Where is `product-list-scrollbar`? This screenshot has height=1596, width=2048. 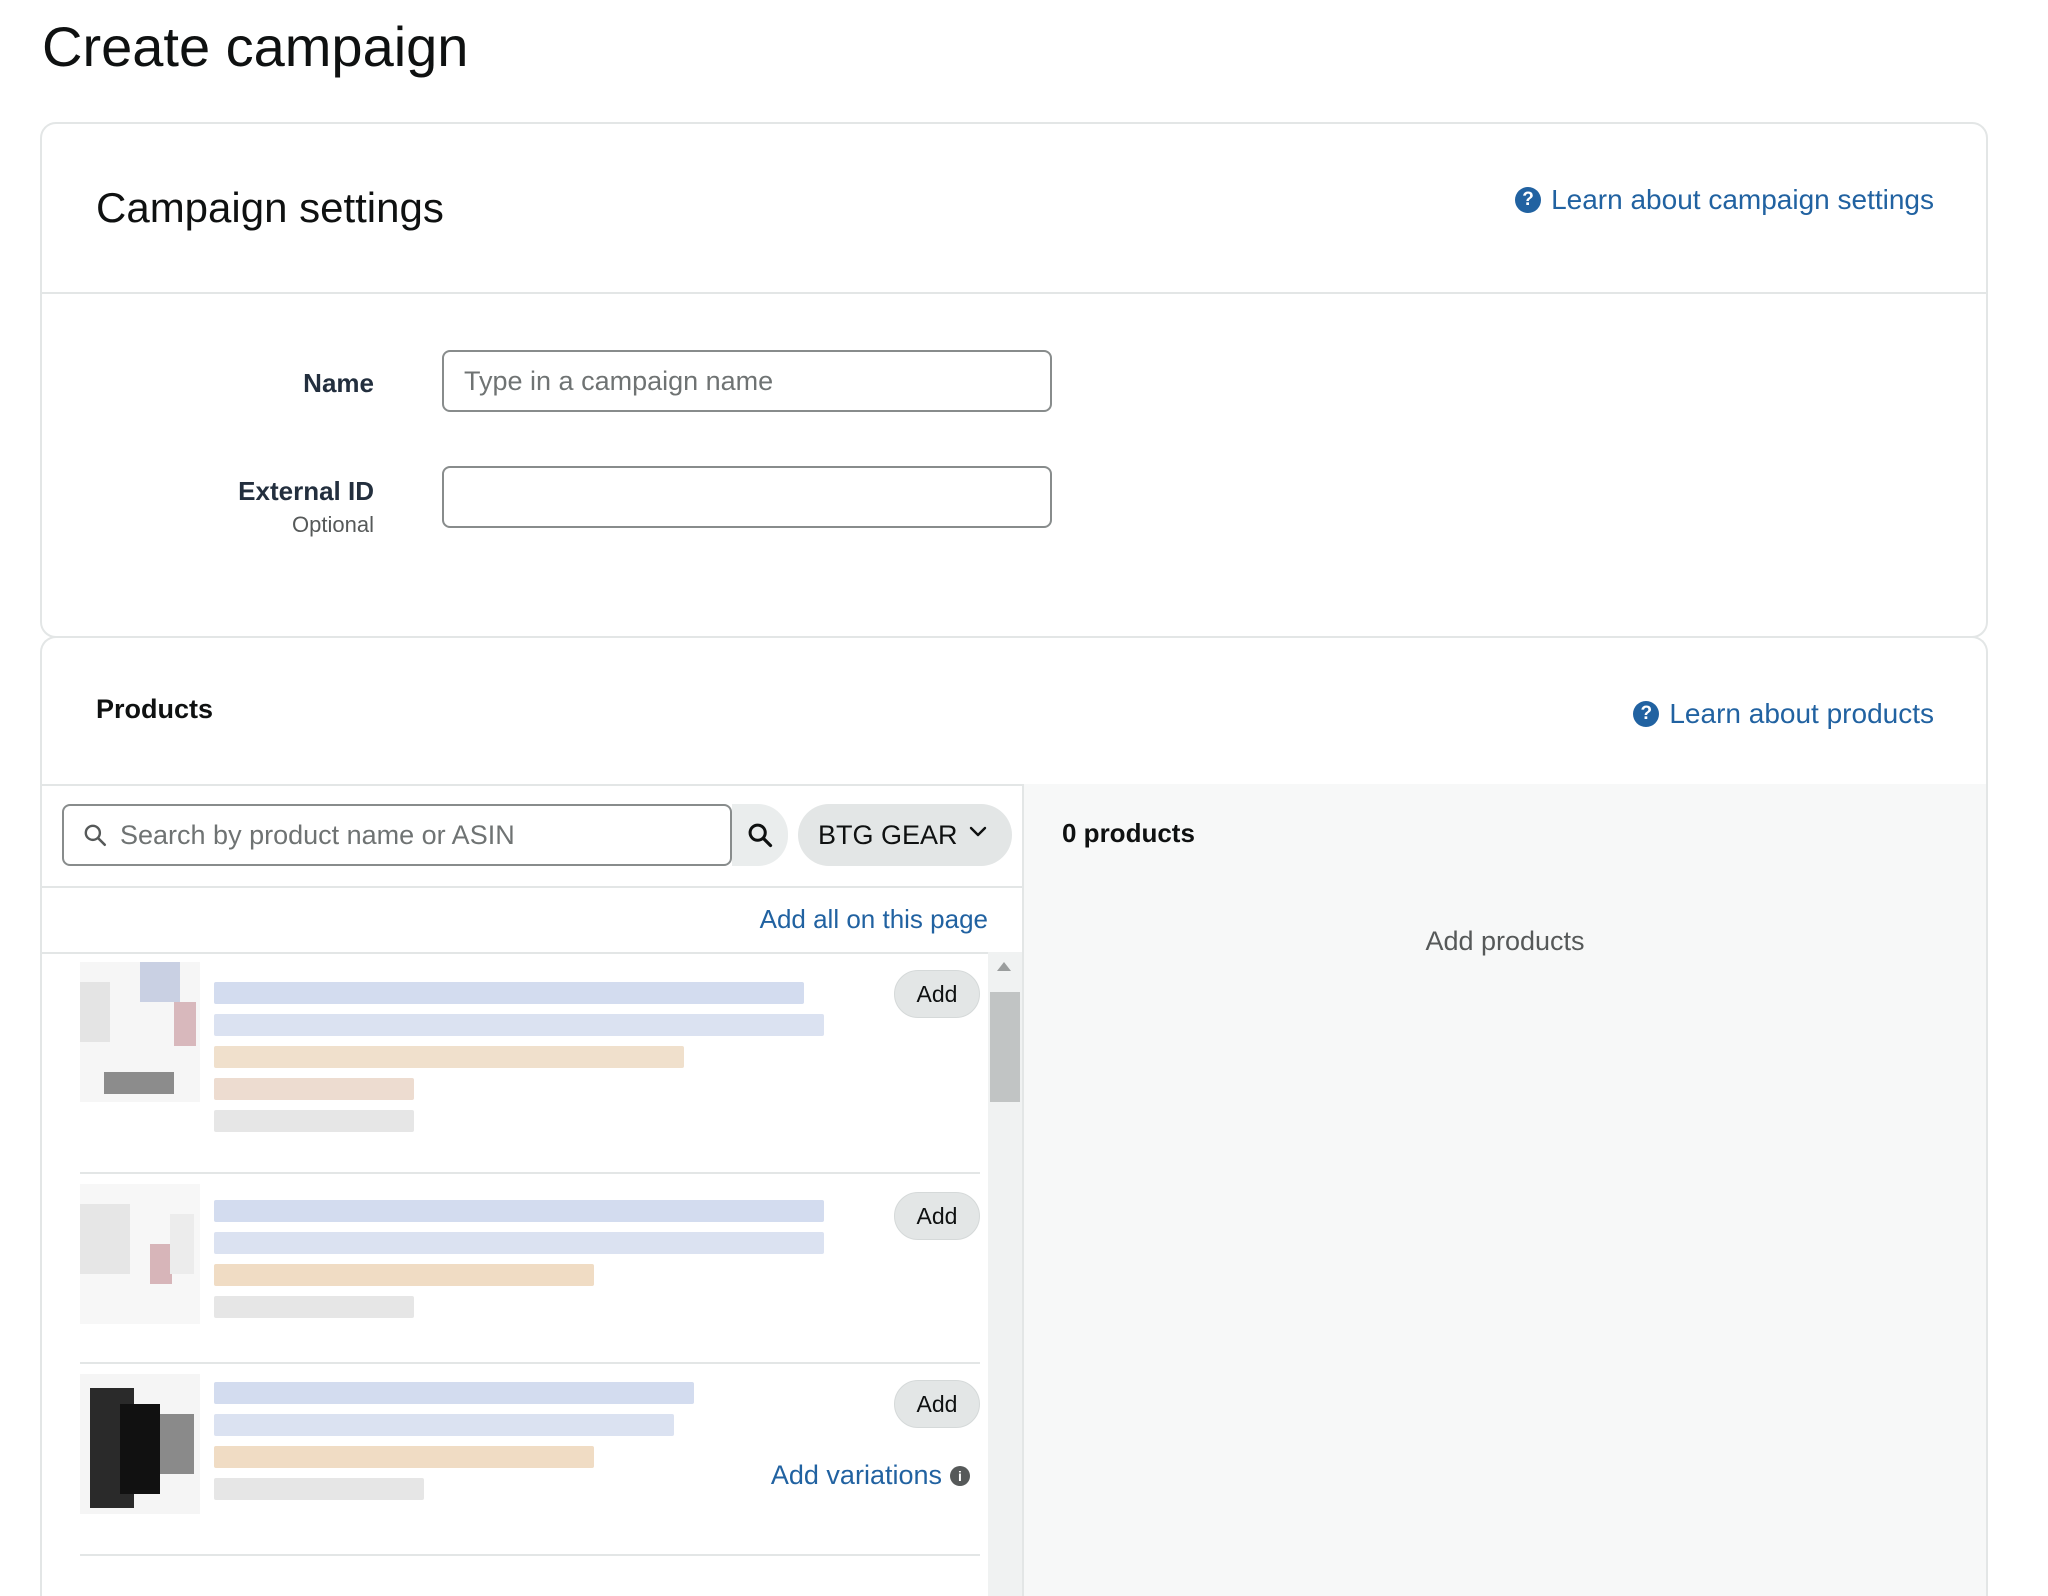 product-list-scrollbar is located at coordinates (1005, 1274).